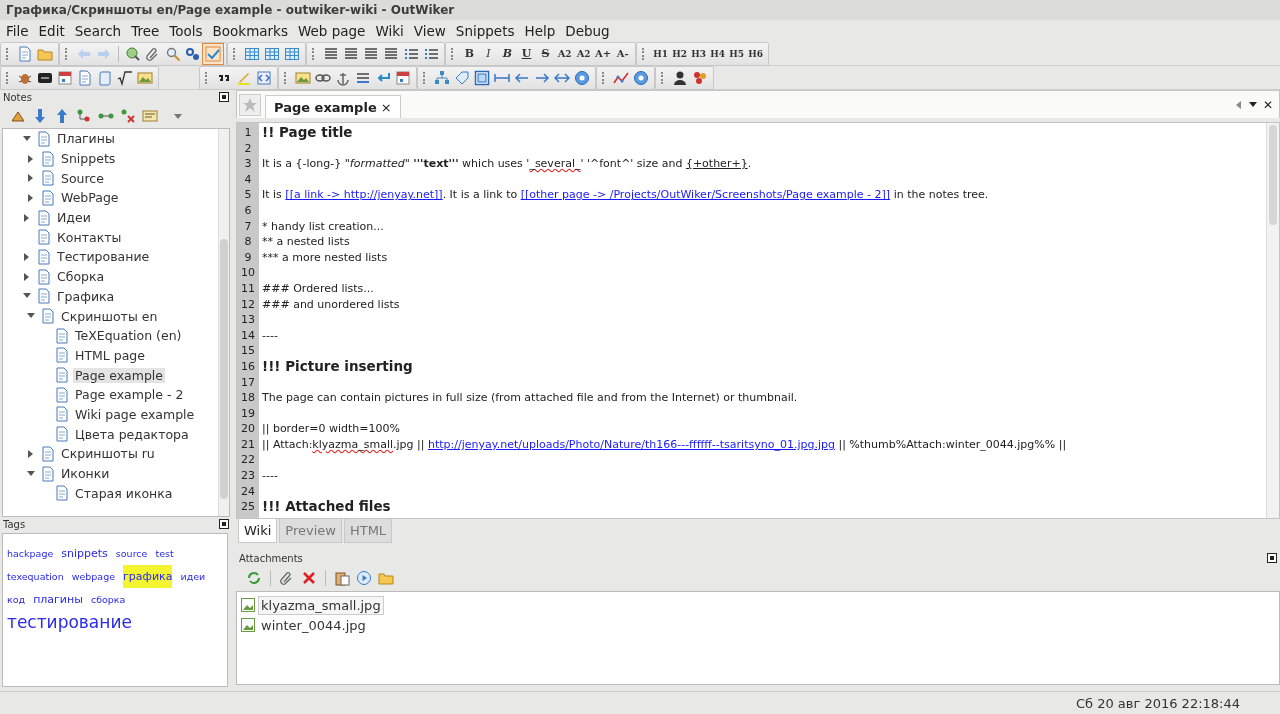 The image size is (1280, 714). I want to click on note-item: Контакты, so click(89, 237).